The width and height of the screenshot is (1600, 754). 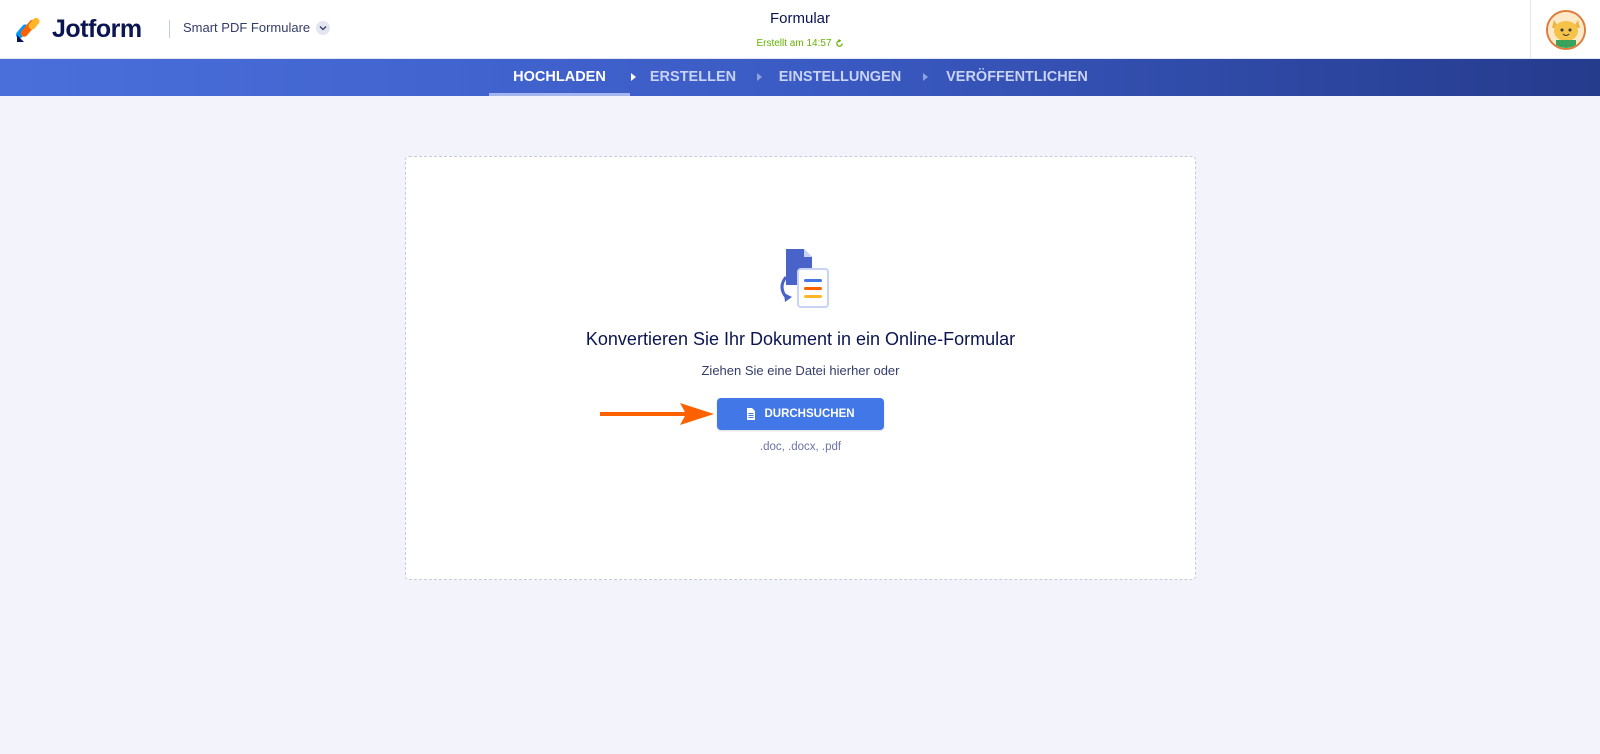 What do you see at coordinates (97, 28) in the screenshot?
I see `logo-text: Jotform` at bounding box center [97, 28].